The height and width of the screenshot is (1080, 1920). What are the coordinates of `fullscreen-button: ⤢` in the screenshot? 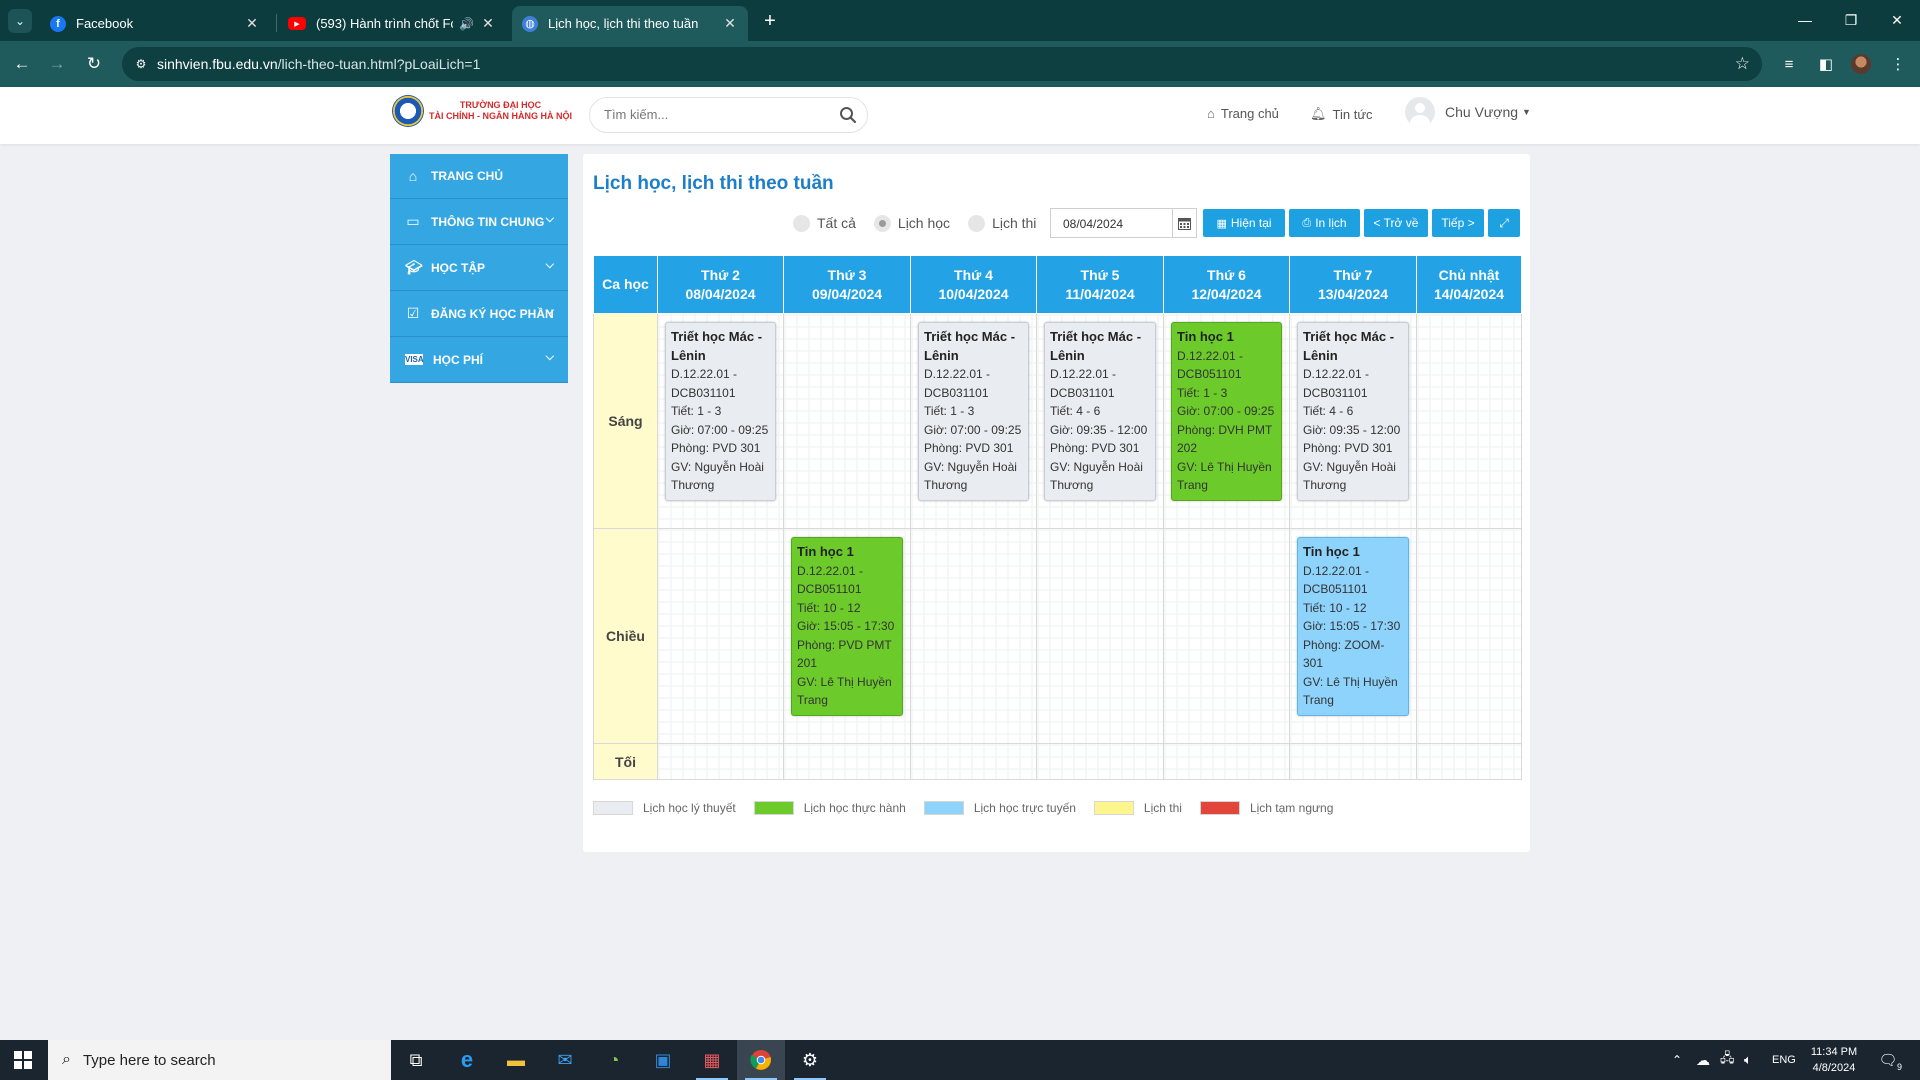 It's located at (1504, 223).